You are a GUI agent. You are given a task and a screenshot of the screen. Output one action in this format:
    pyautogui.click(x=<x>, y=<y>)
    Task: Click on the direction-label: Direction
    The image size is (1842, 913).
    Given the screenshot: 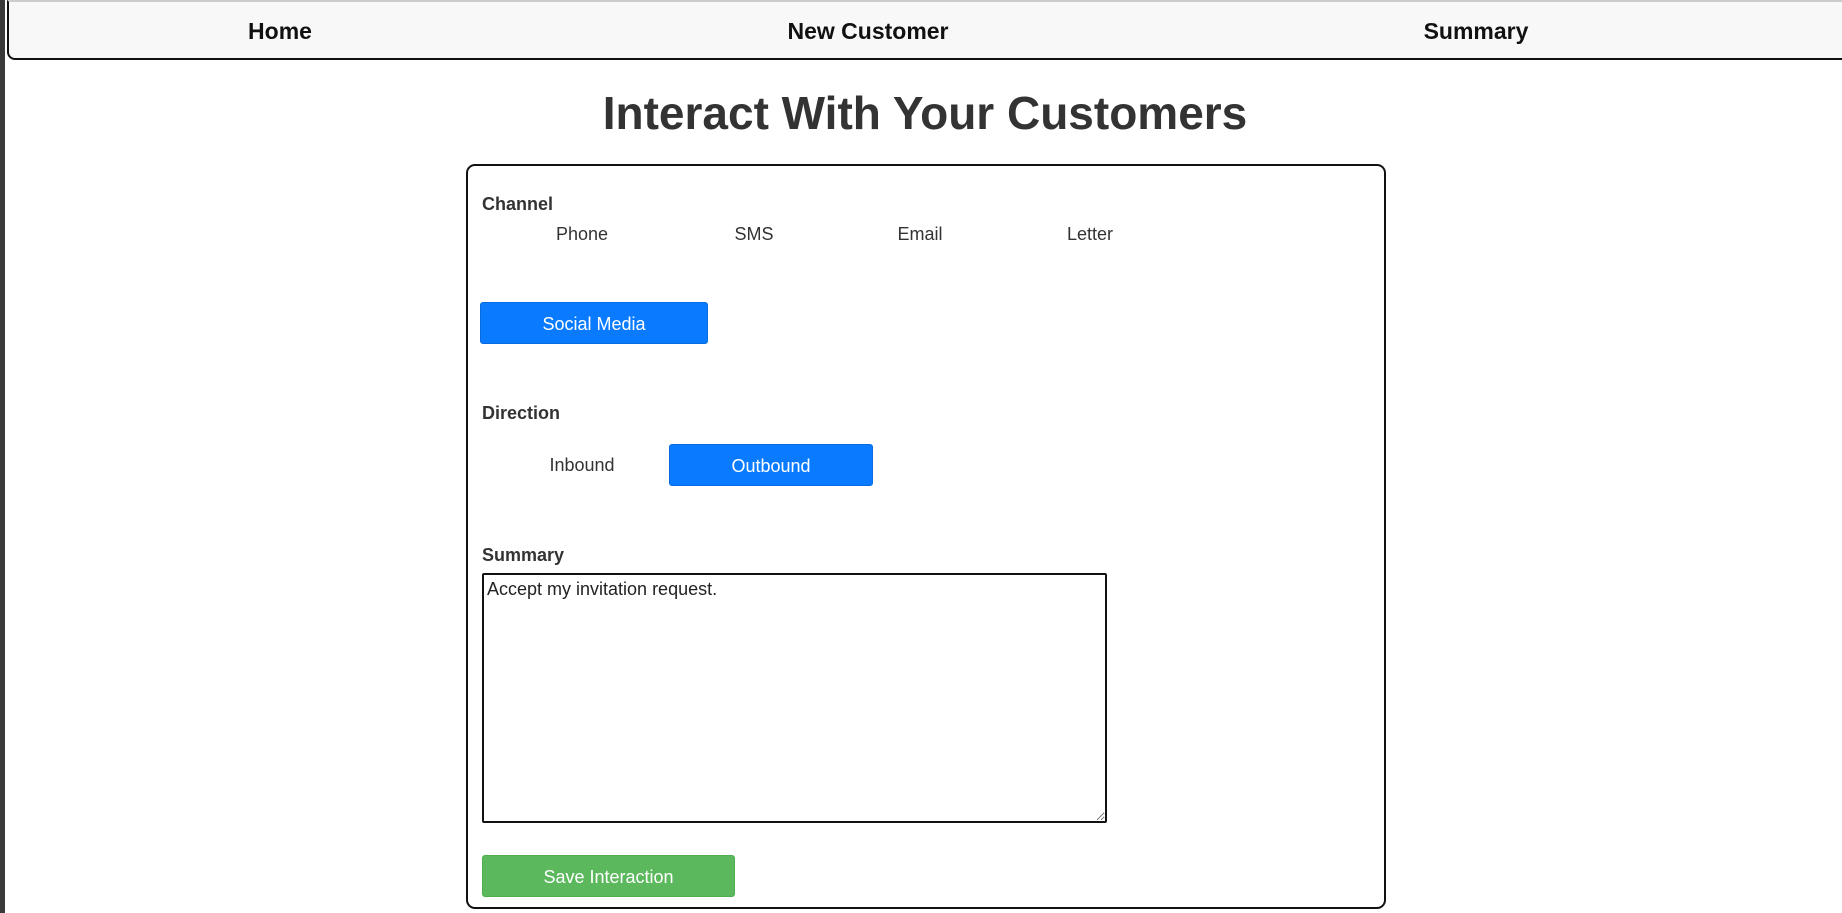 What is the action you would take?
    pyautogui.click(x=521, y=413)
    